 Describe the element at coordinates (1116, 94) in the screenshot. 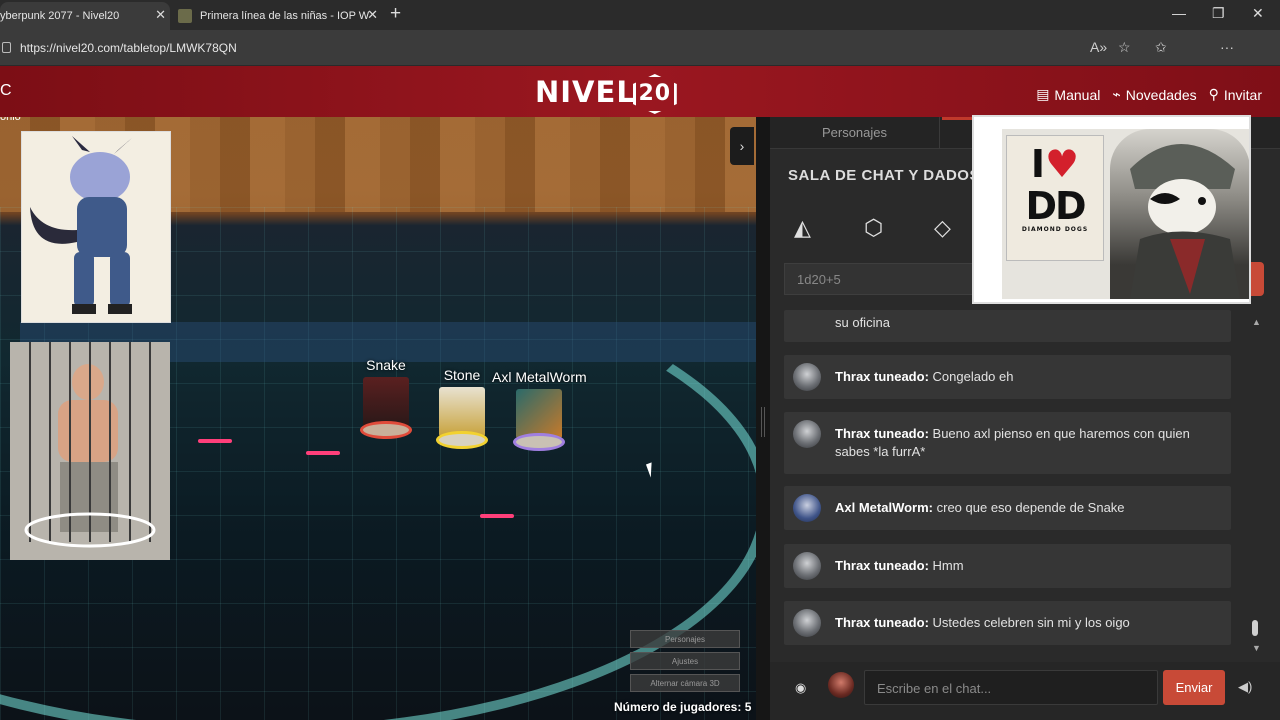

I see `pulse-icon: ⌁` at that location.